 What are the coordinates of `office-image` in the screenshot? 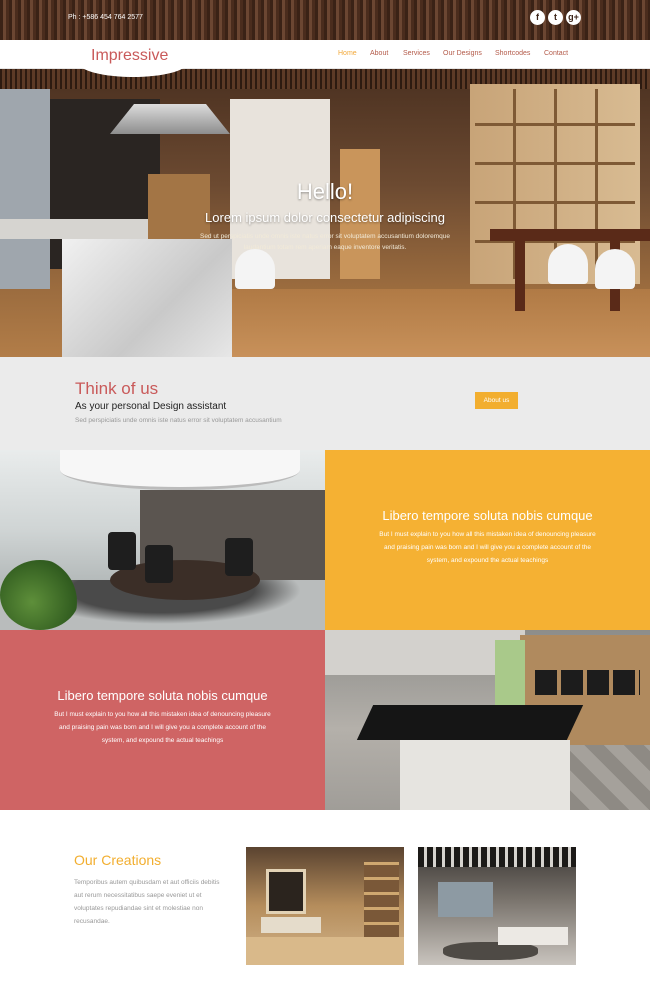 It's located at (162, 540).